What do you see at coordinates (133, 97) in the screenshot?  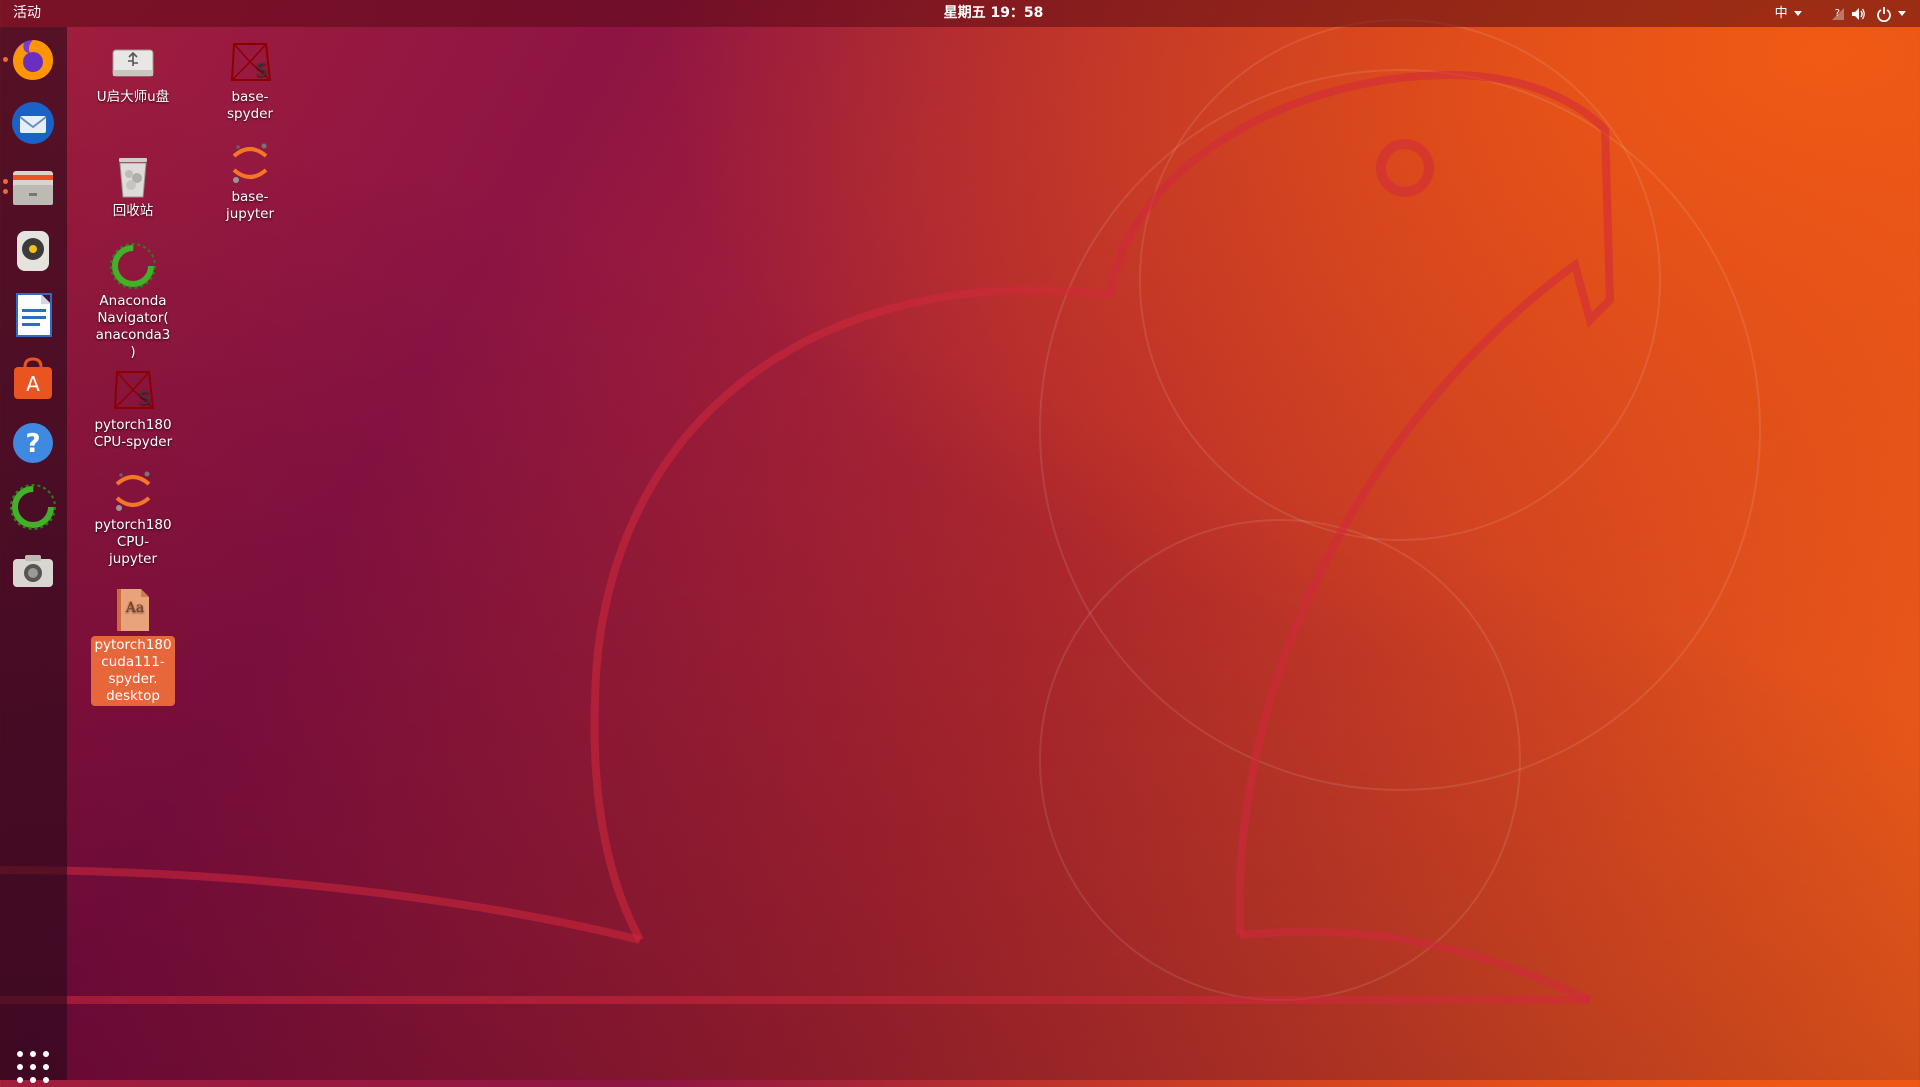 I see `desktop-icon-label: U启大师u盘` at bounding box center [133, 97].